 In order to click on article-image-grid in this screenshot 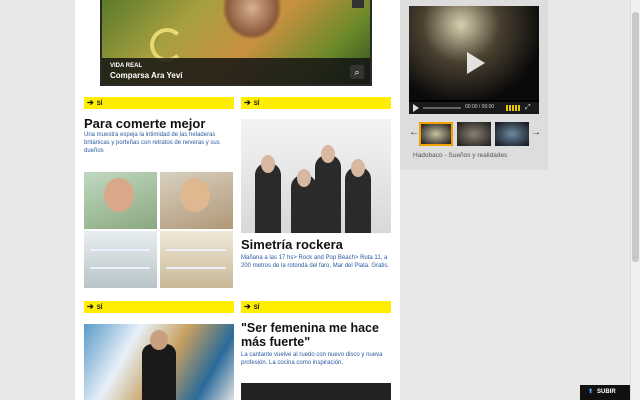, I will do `click(159, 230)`.